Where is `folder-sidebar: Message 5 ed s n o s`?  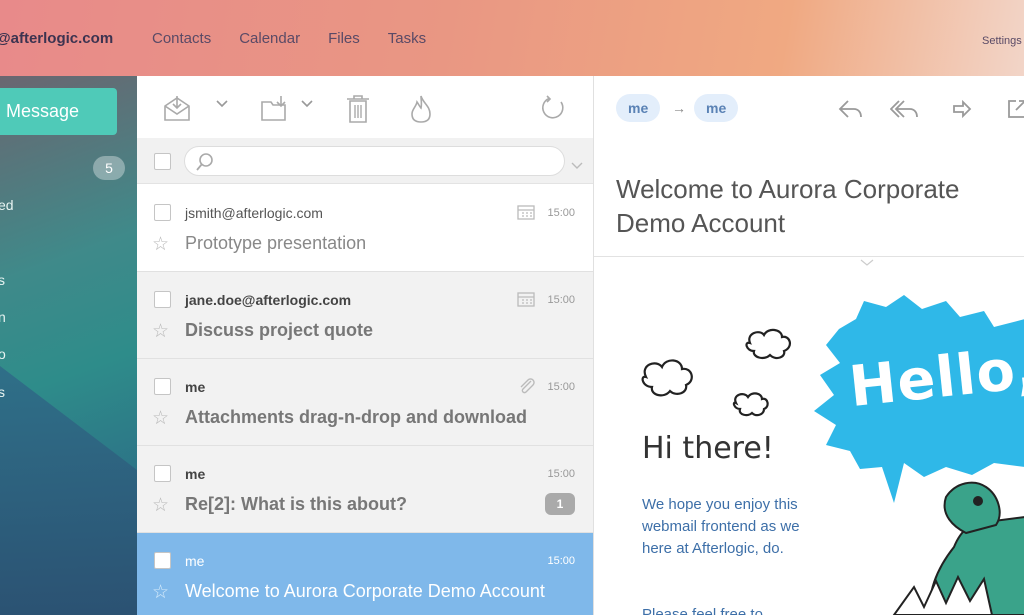
folder-sidebar: Message 5 ed s n o s is located at coordinates (68, 345).